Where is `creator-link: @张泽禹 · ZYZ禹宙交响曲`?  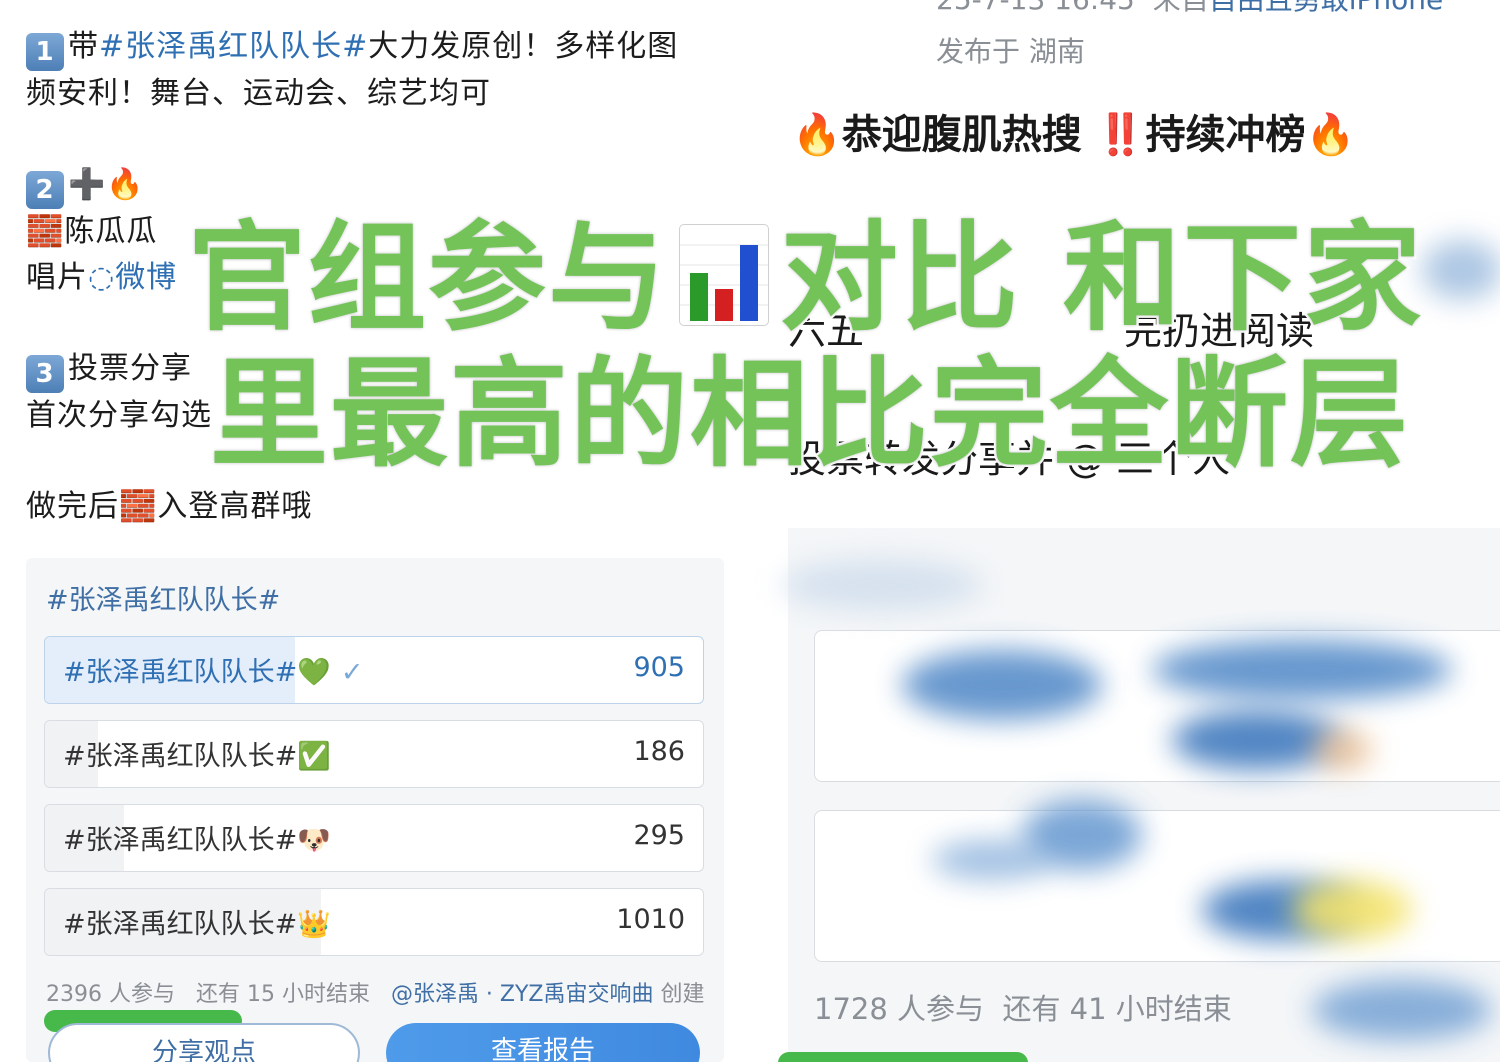 creator-link: @张泽禹 · ZYZ禹宙交响曲 is located at coordinates (522, 994).